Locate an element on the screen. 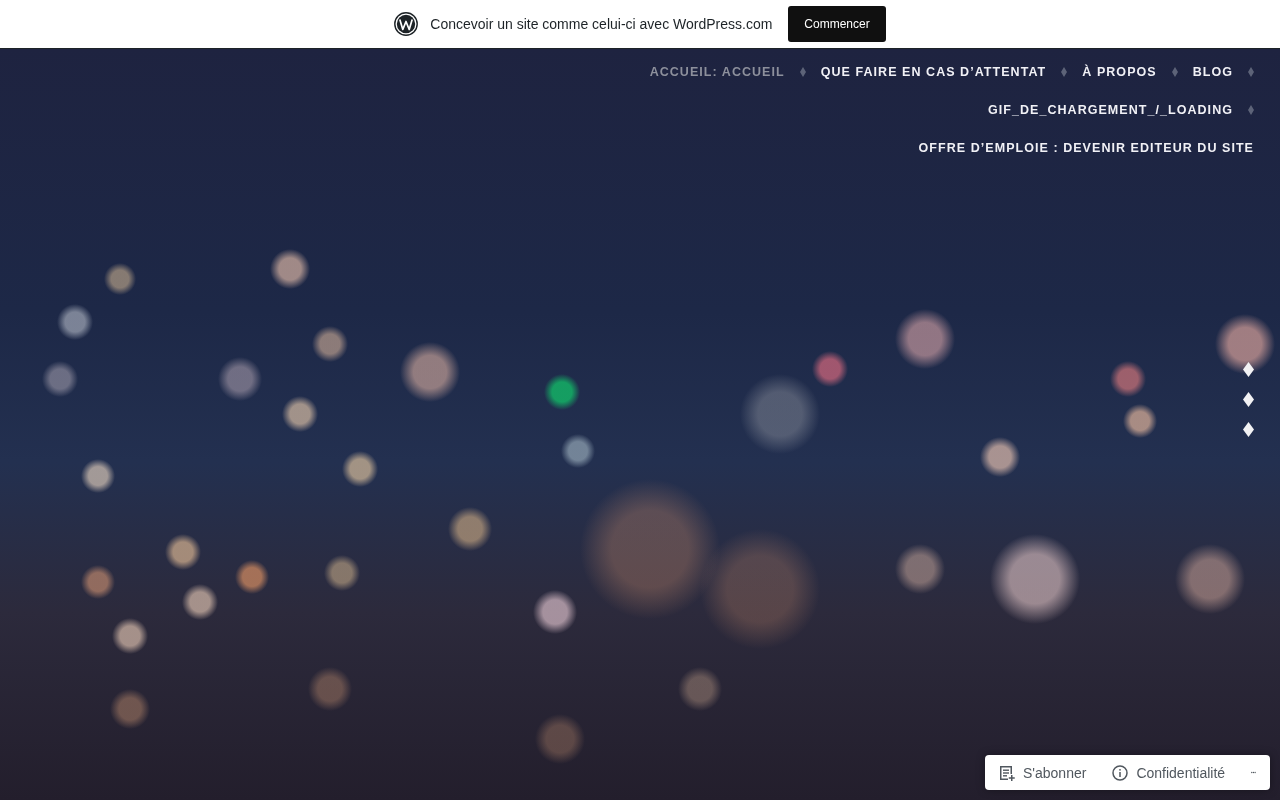 This screenshot has width=1280, height=800. info-icon is located at coordinates (1120, 772).